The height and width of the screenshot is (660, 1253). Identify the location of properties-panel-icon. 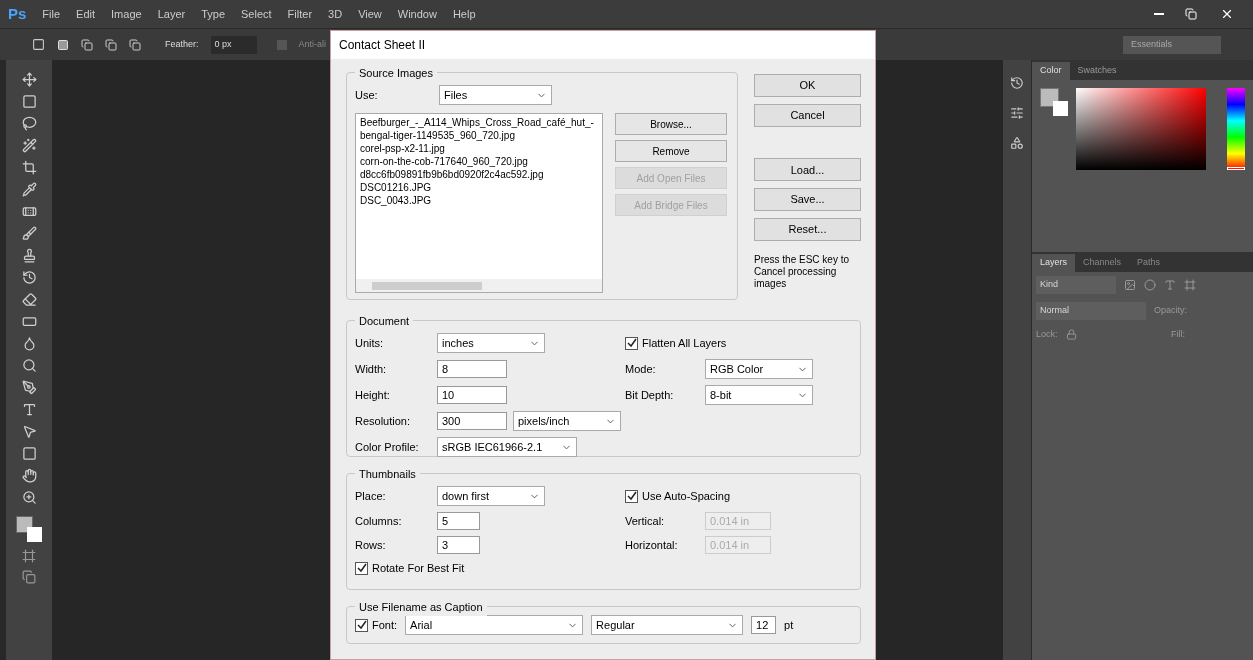
(1017, 113).